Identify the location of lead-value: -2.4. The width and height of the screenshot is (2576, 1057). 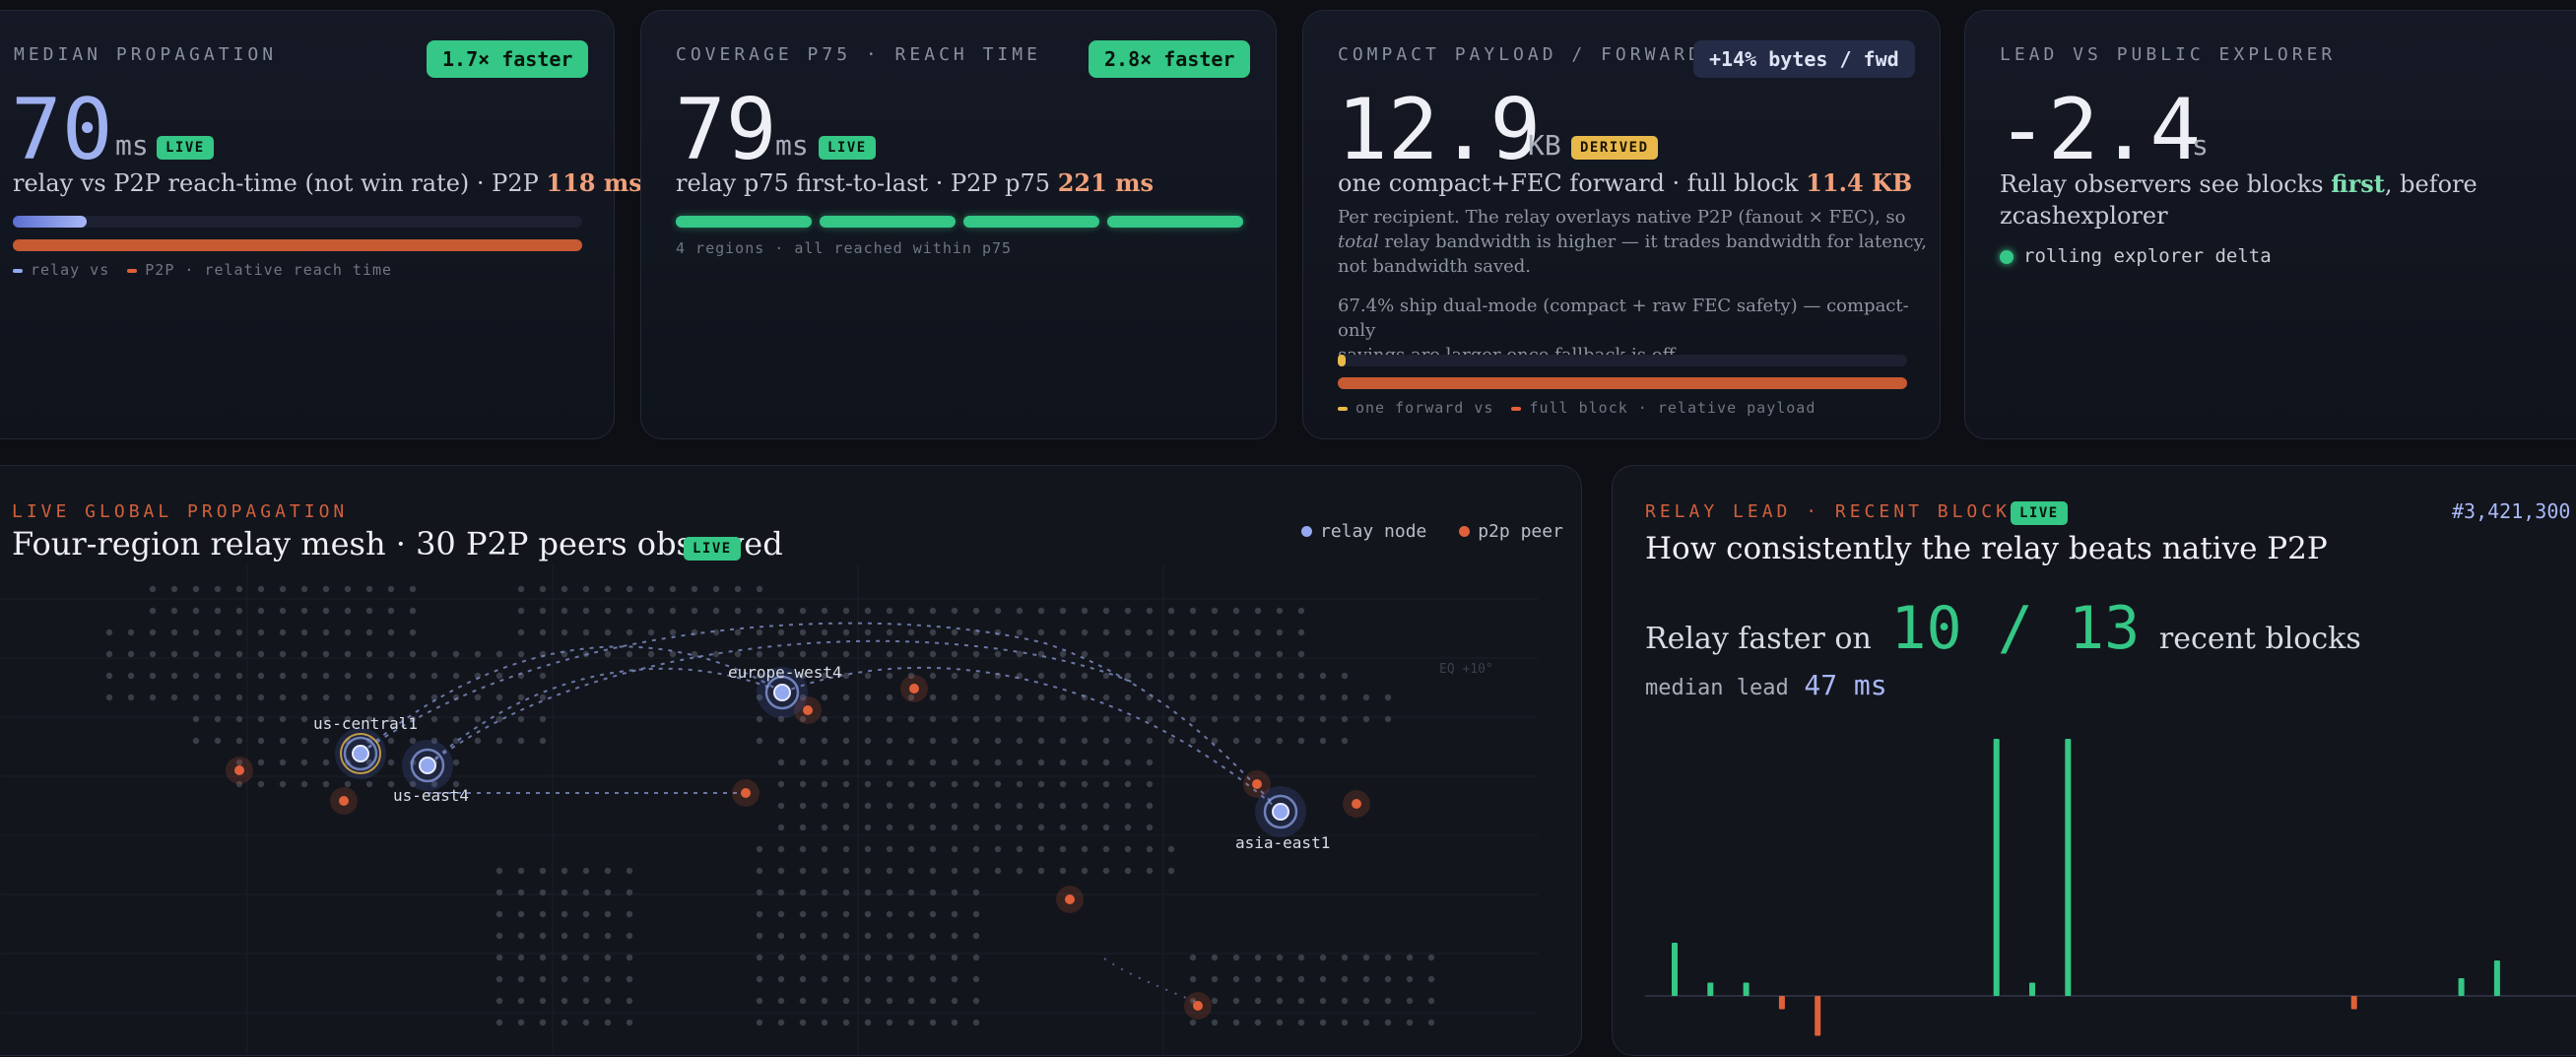
(2100, 130).